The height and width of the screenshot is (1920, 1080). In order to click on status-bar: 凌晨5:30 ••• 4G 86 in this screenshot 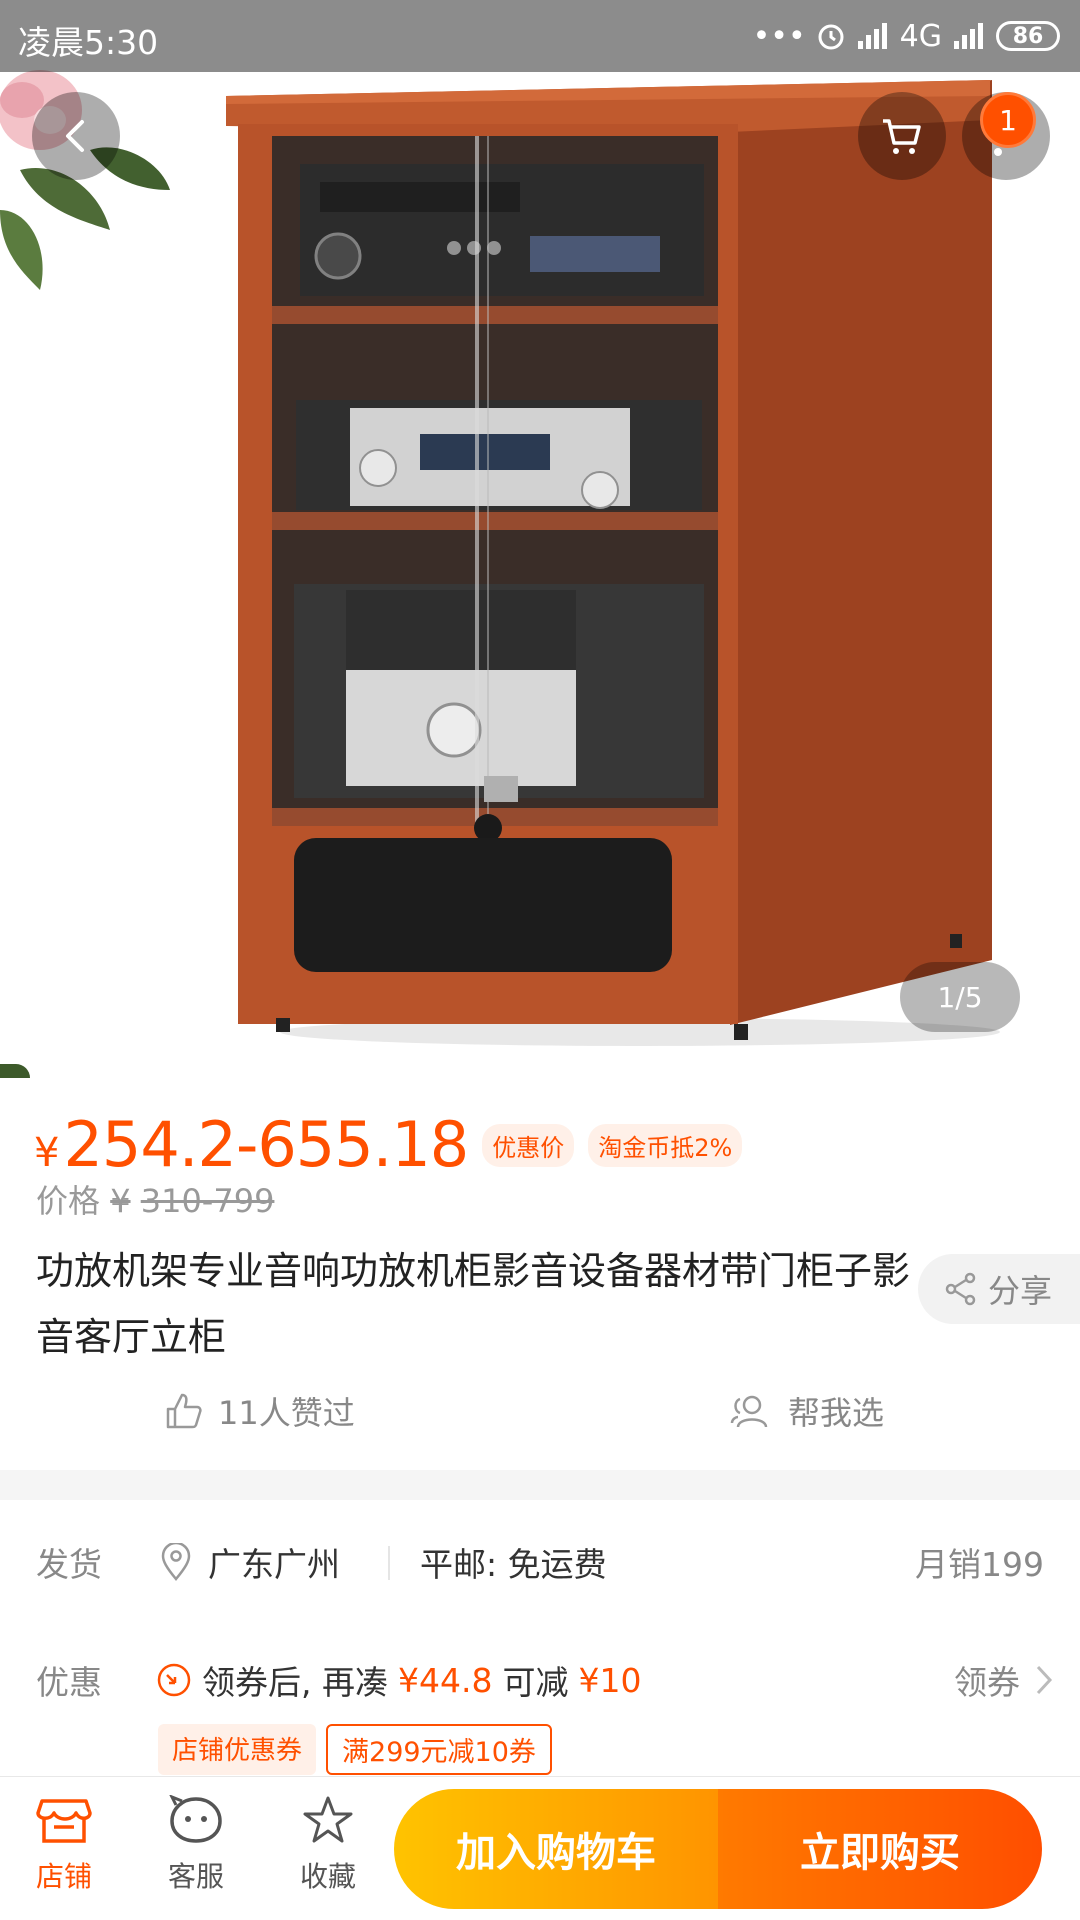, I will do `click(540, 36)`.